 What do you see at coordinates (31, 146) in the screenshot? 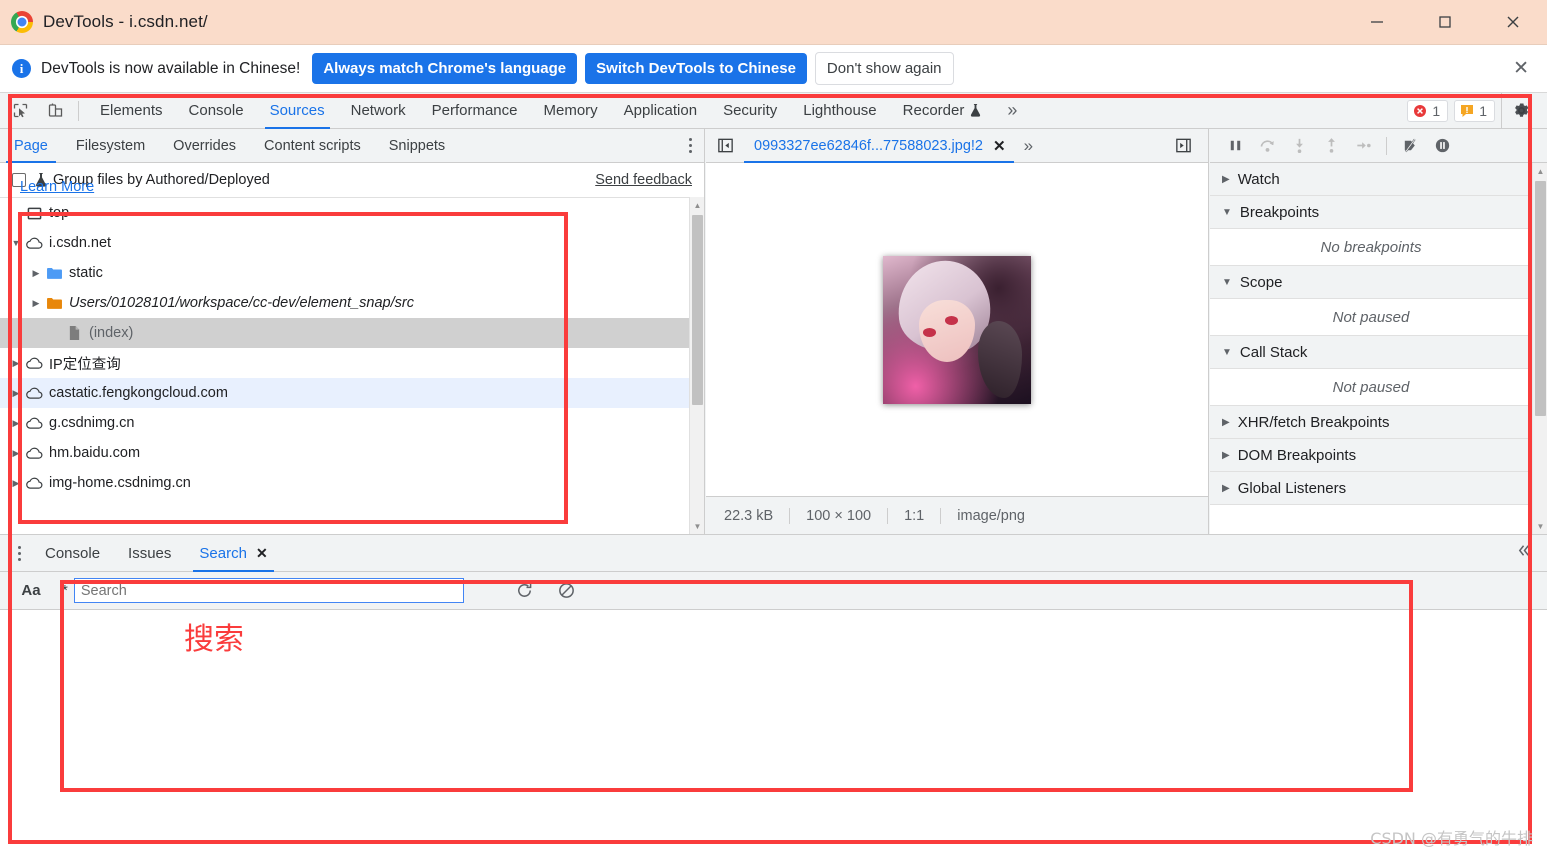
I see `navigator-tab-page: Page` at bounding box center [31, 146].